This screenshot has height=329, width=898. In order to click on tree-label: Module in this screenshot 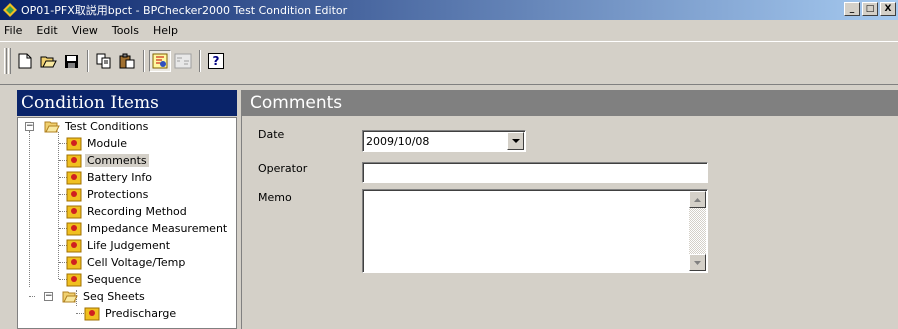, I will do `click(107, 143)`.